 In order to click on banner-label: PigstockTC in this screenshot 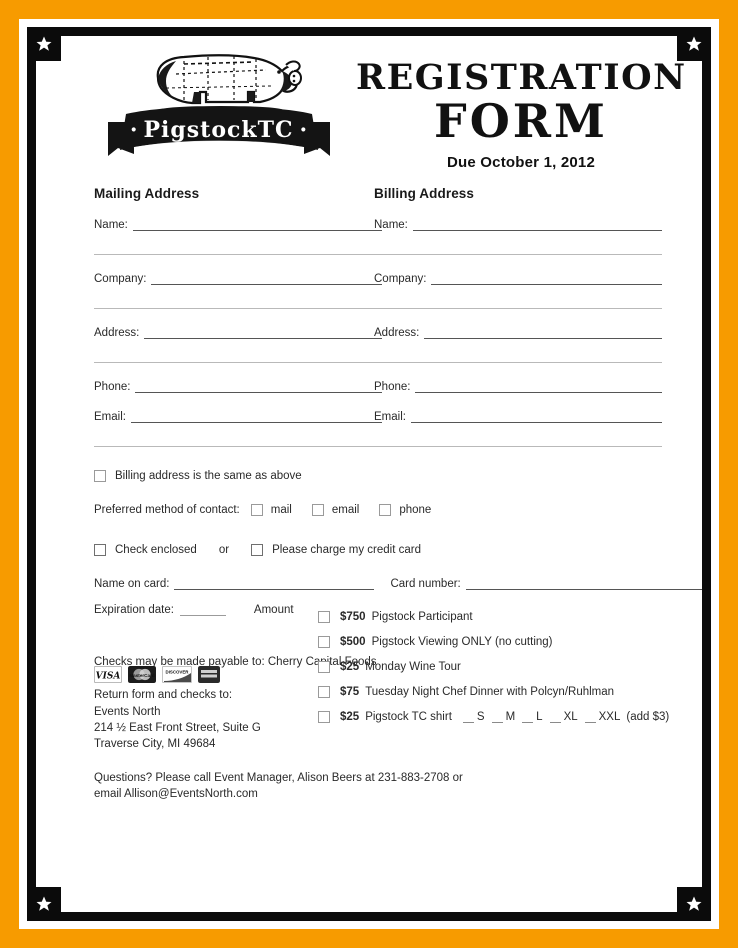, I will do `click(218, 130)`.